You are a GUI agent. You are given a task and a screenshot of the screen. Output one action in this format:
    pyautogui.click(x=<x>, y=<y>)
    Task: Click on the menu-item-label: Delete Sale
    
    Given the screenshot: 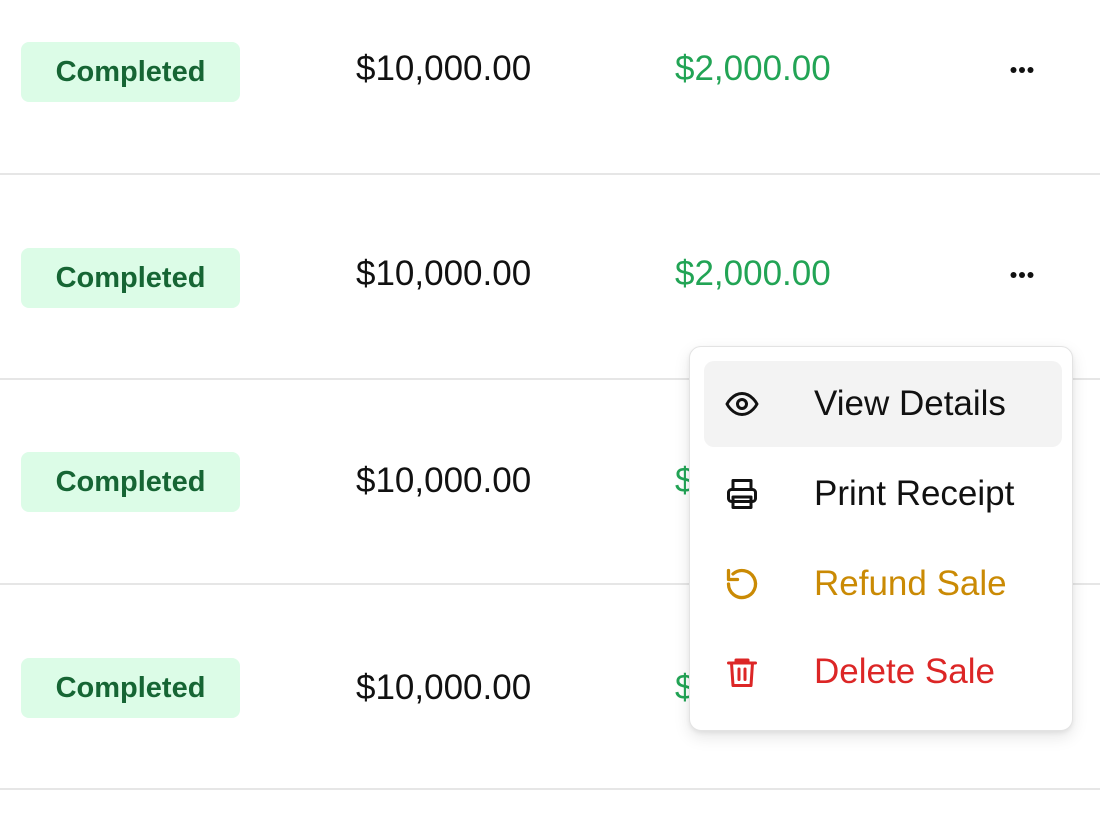 What is the action you would take?
    pyautogui.click(x=904, y=671)
    